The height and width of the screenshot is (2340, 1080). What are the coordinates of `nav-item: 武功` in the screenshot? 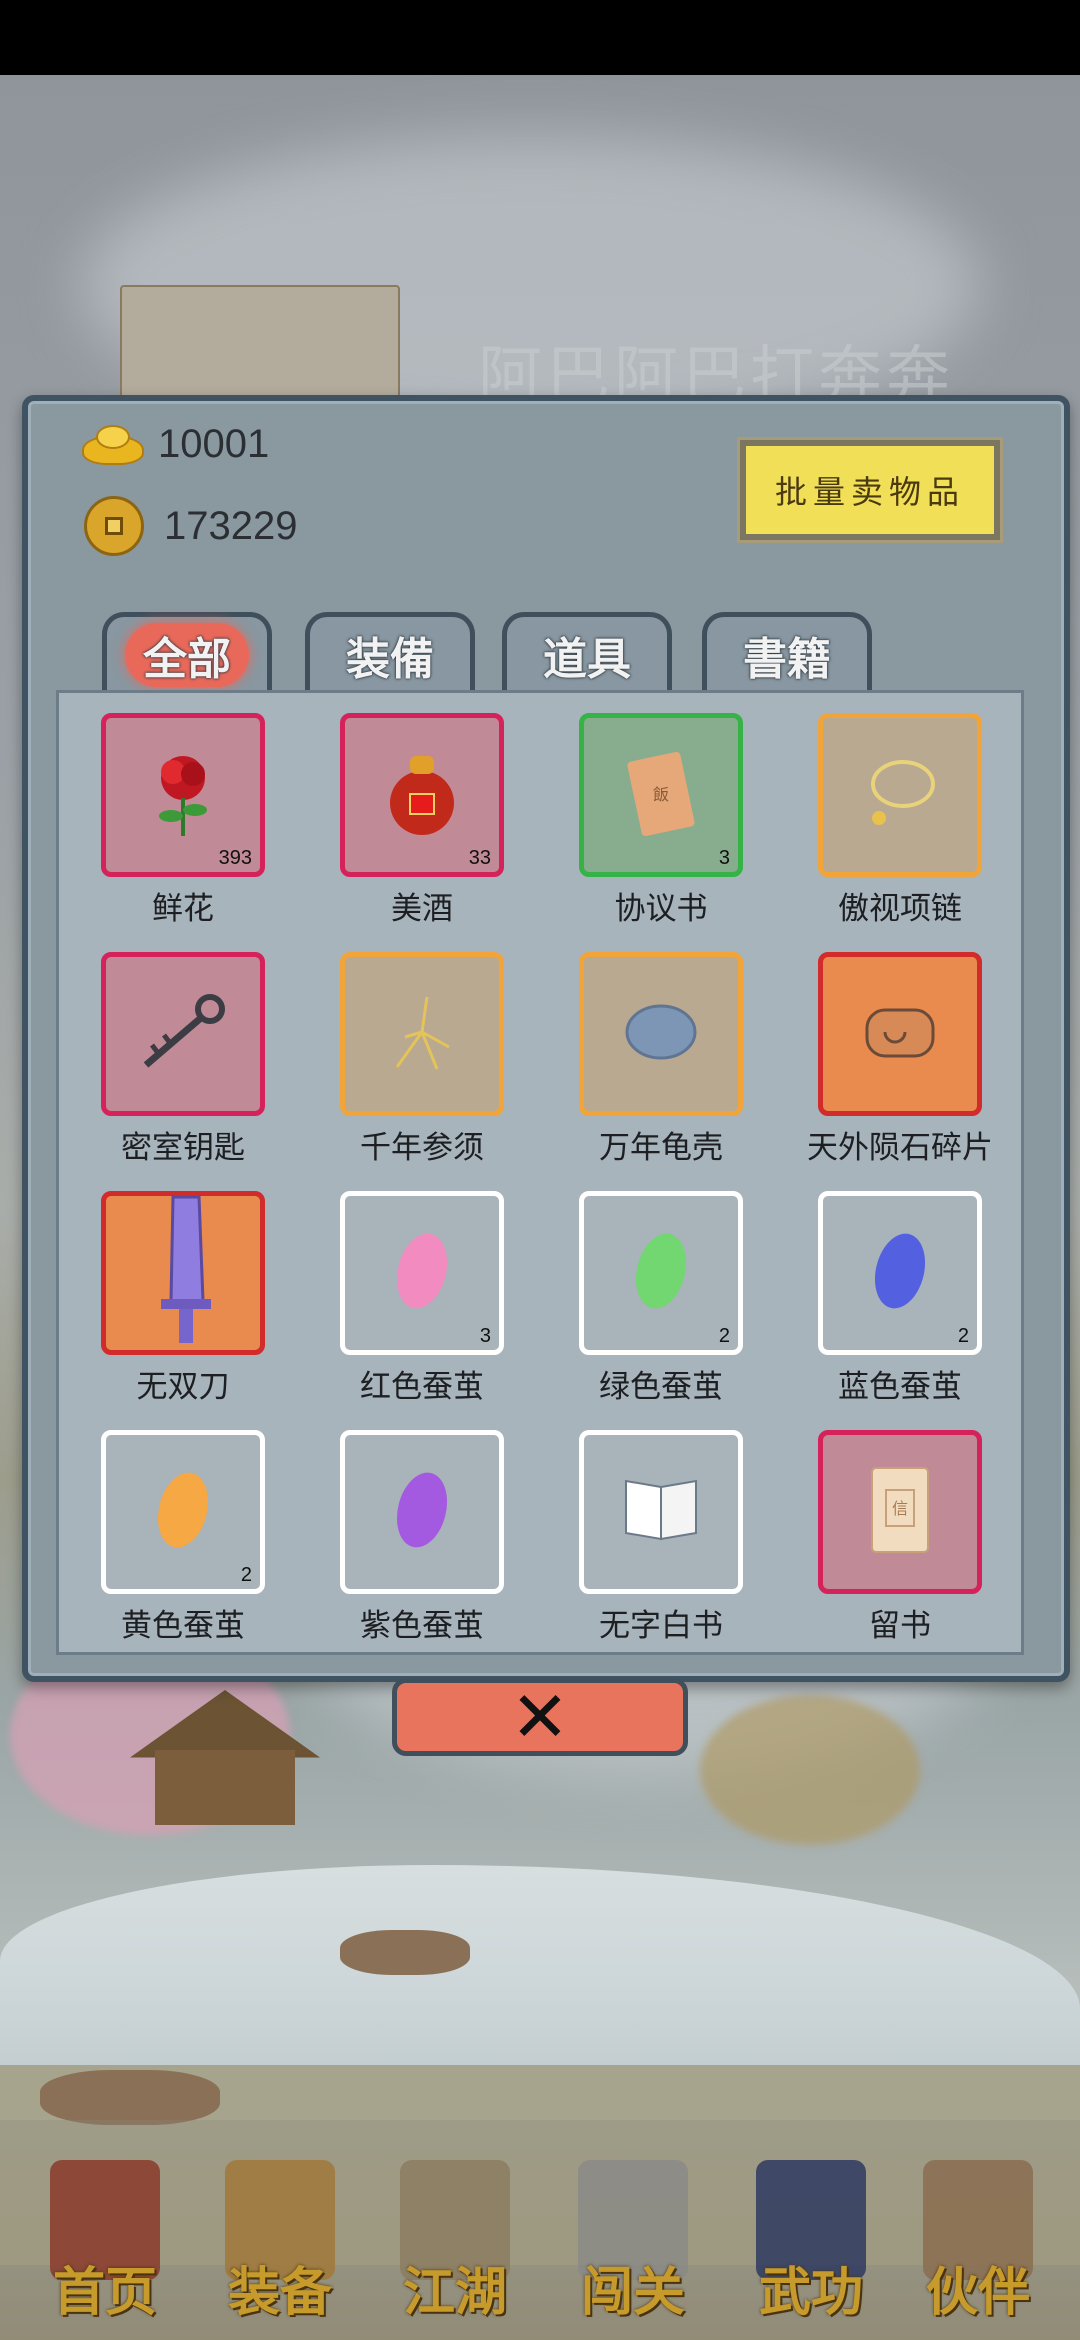 It's located at (811, 2230).